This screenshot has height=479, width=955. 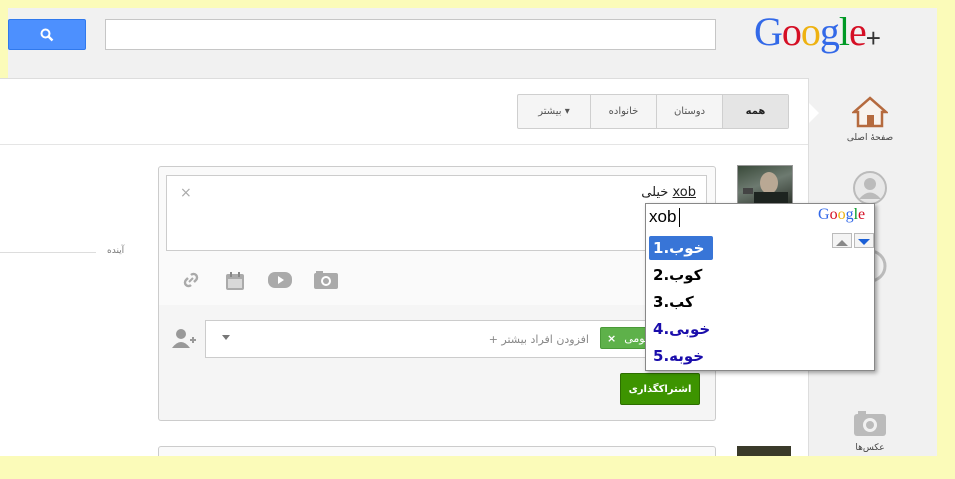 What do you see at coordinates (765, 189) in the screenshot?
I see `avatar-photo` at bounding box center [765, 189].